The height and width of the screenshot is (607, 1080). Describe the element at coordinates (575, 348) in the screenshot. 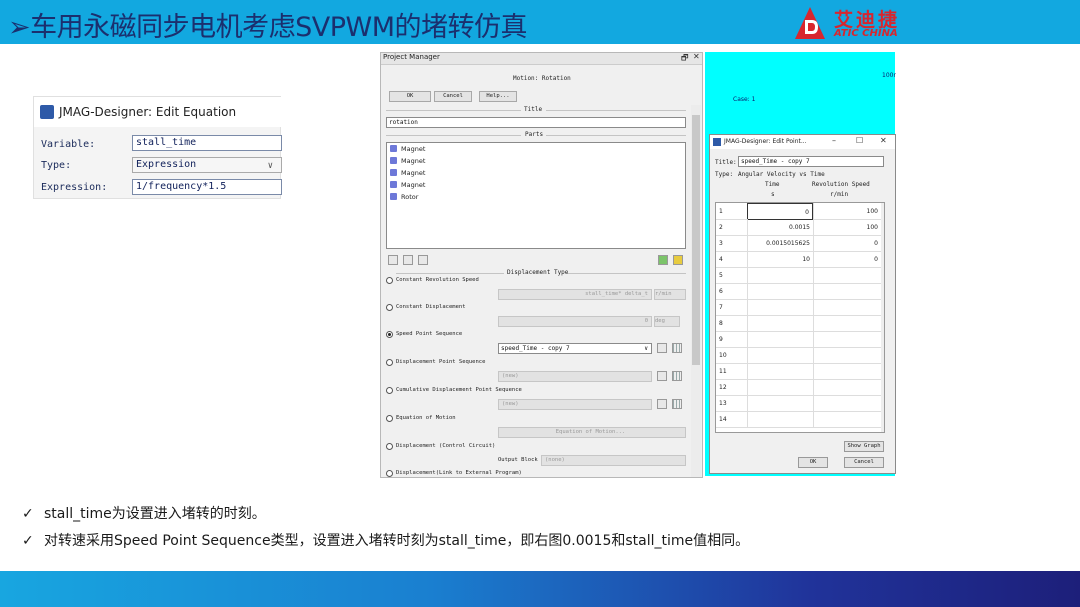

I see `speed-point-select: speed_Time - copy 7 ∨` at that location.